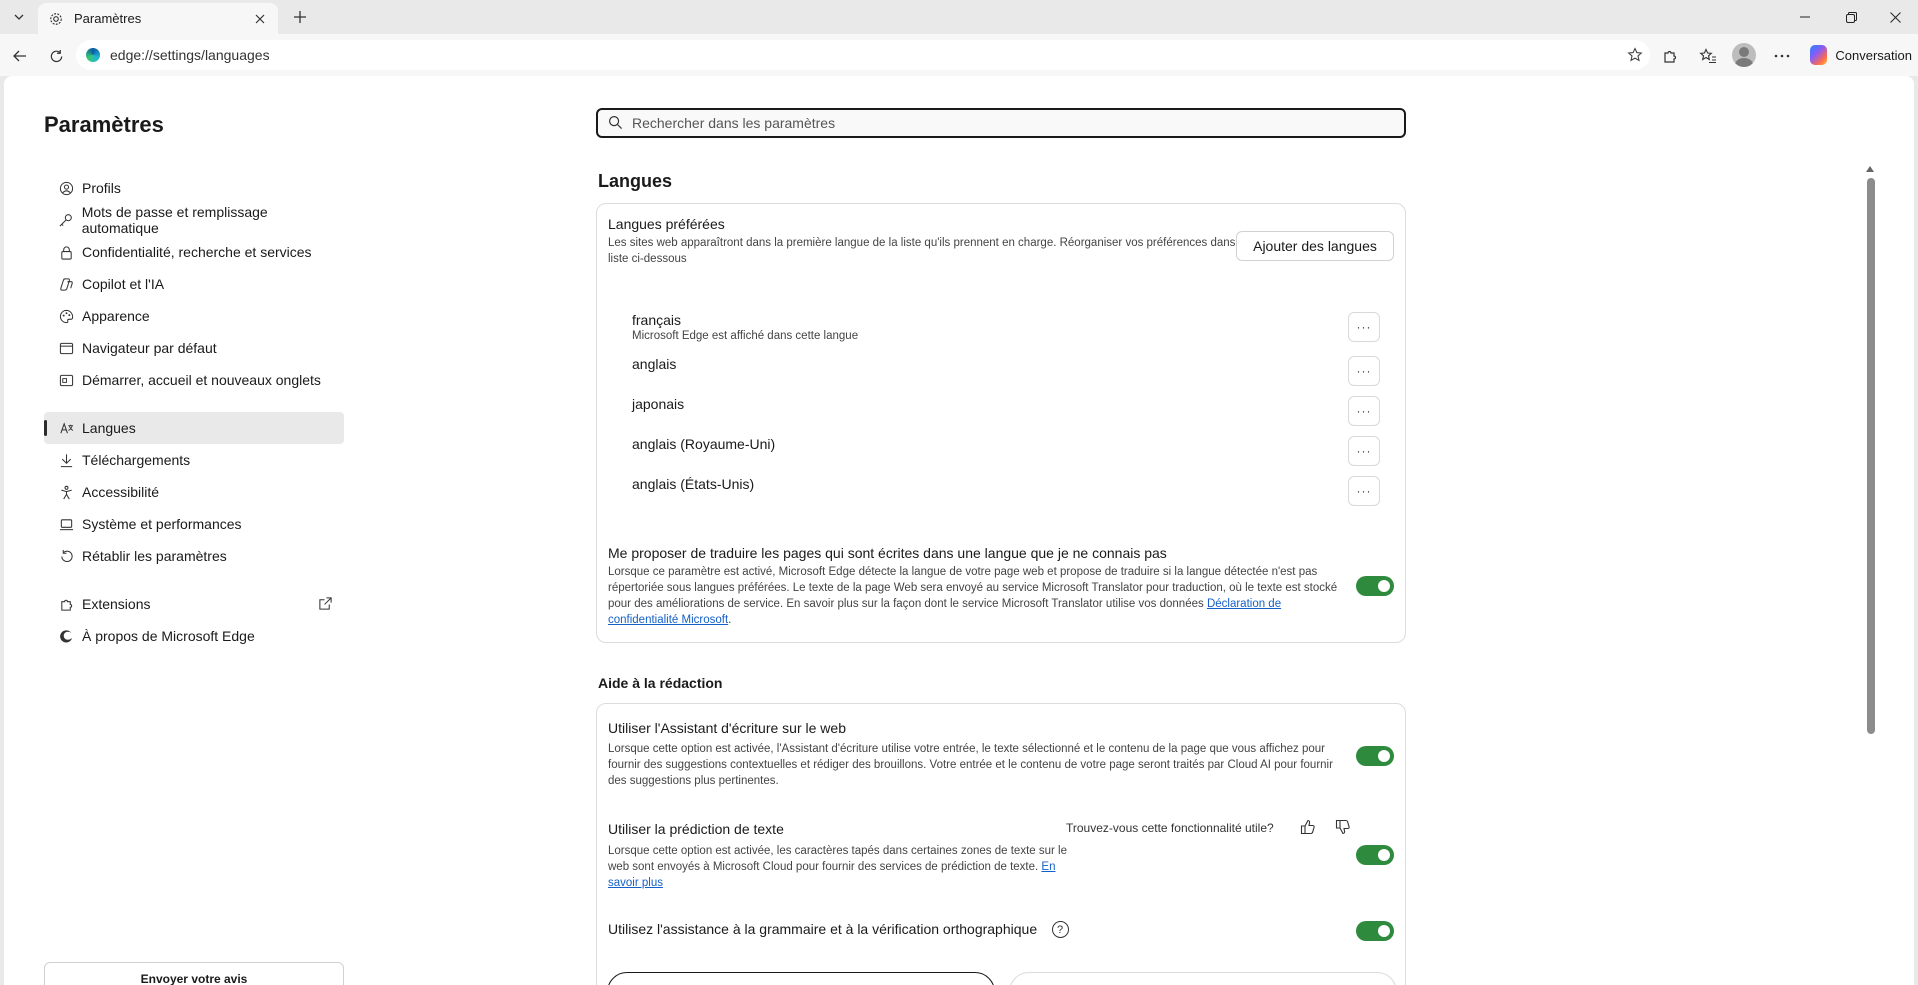 The height and width of the screenshot is (985, 1918). Describe the element at coordinates (154, 556) in the screenshot. I see `sidebar-item-label: Rétablir les paramètres` at that location.